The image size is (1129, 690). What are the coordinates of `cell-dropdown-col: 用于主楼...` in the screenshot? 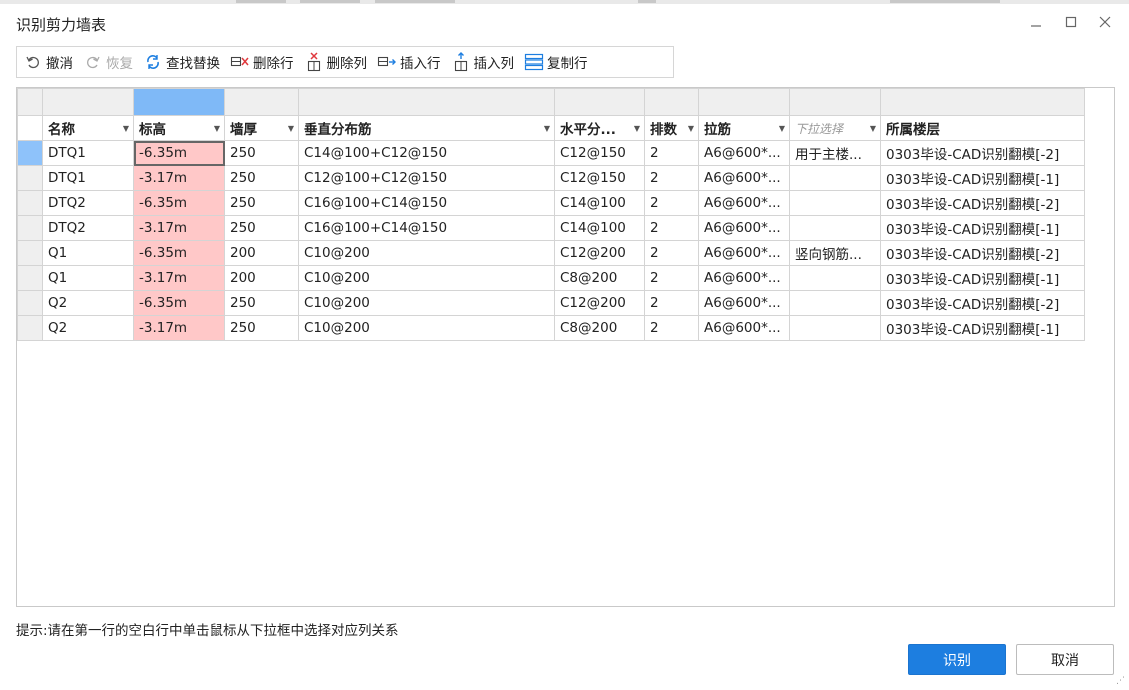 It's located at (835, 153).